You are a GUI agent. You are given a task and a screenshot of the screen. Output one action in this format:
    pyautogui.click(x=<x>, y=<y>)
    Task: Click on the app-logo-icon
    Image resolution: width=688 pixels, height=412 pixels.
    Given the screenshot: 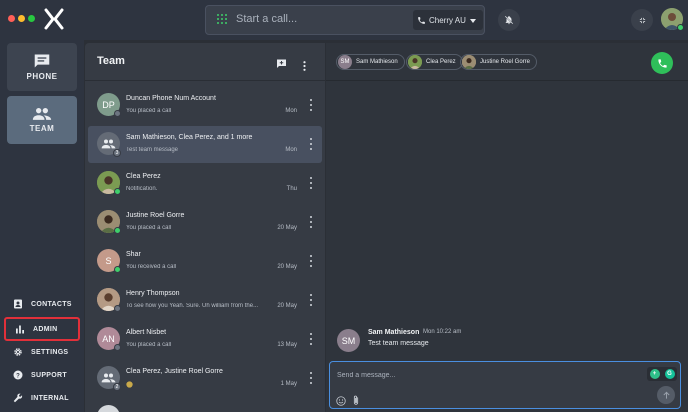 What is the action you would take?
    pyautogui.click(x=54, y=19)
    